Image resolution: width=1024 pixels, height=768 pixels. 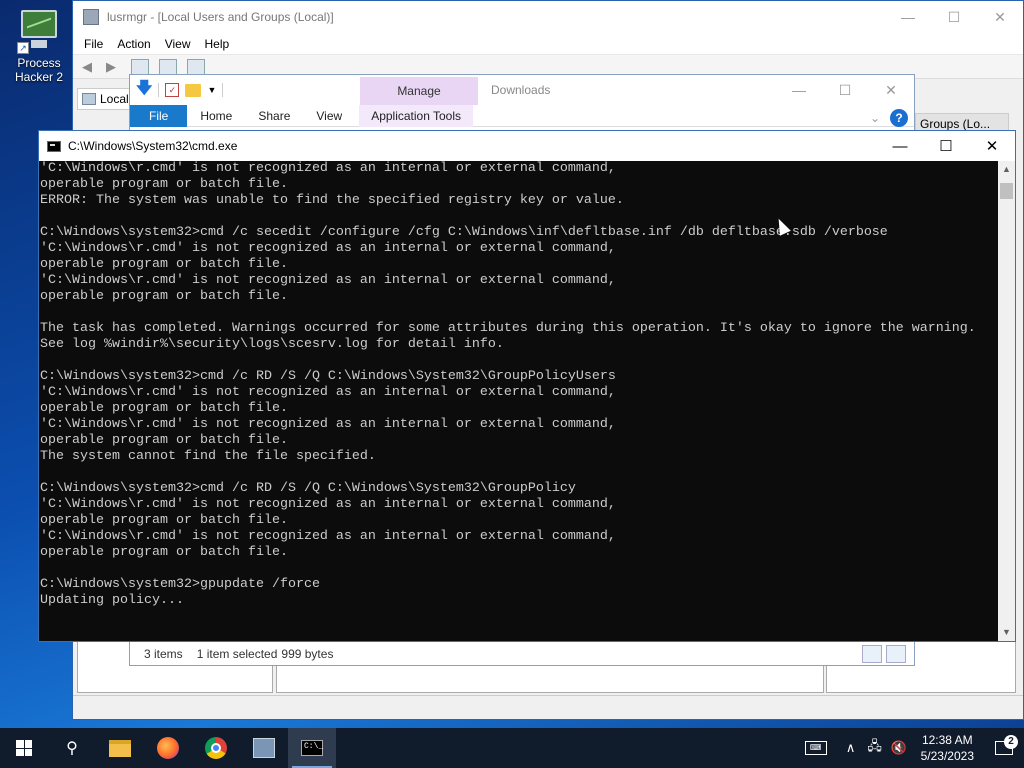 I want to click on cmd-icon: C:\_, so click(x=312, y=748).